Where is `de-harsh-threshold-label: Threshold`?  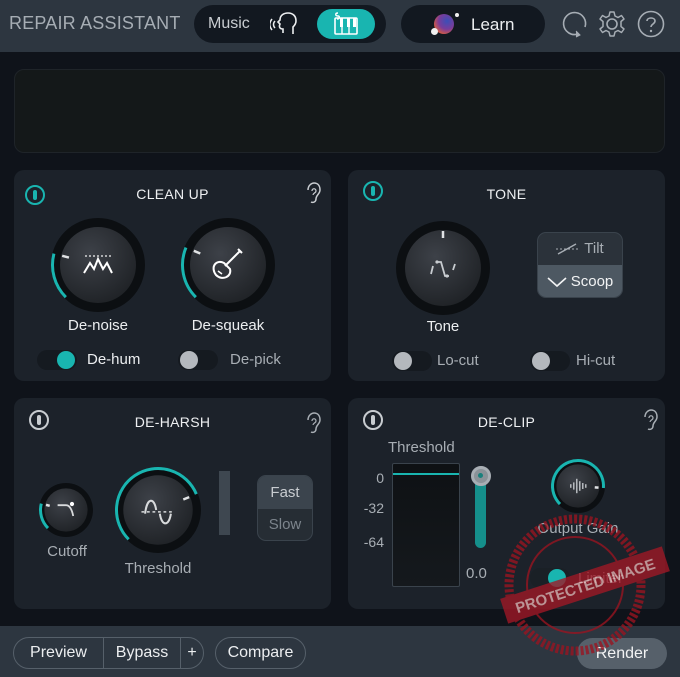 de-harsh-threshold-label: Threshold is located at coordinates (158, 568).